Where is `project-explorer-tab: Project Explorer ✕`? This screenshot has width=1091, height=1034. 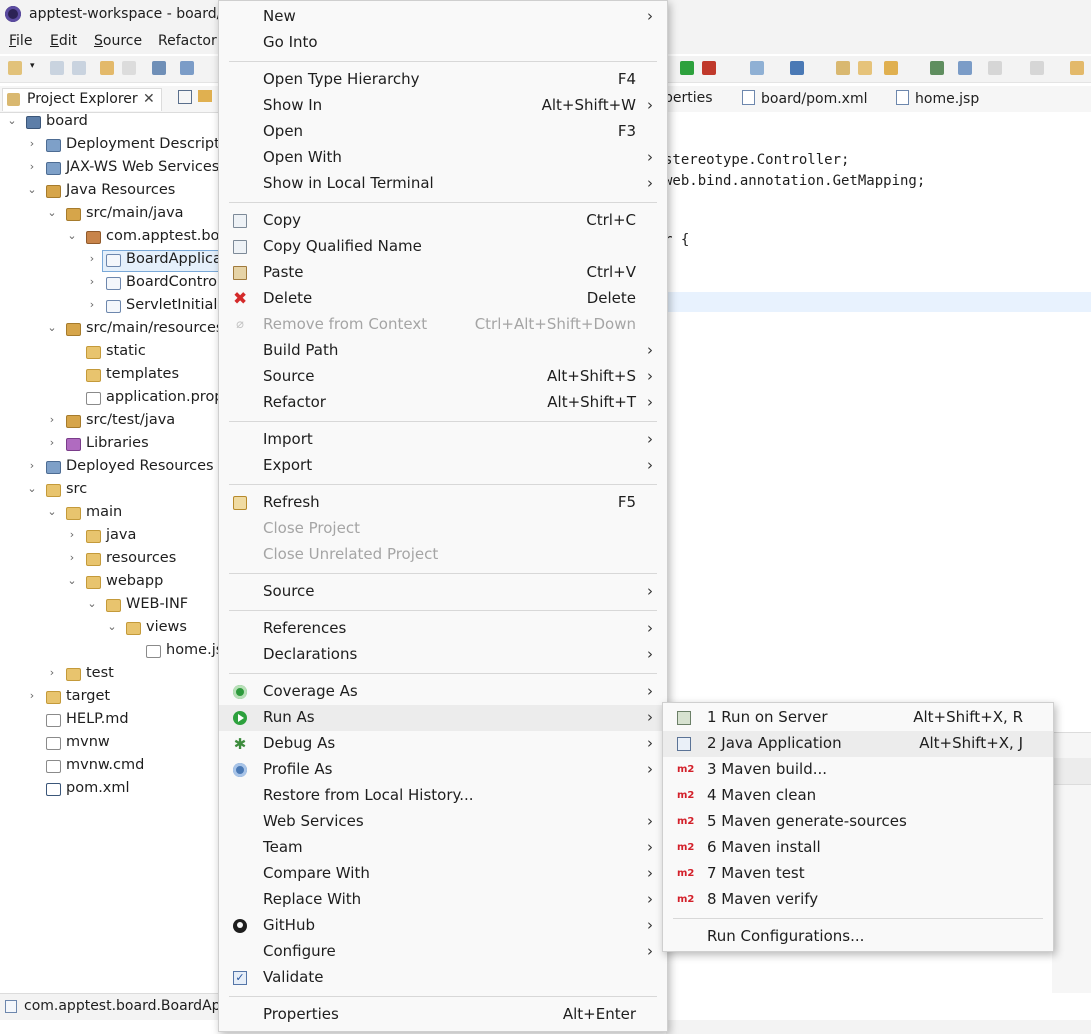 project-explorer-tab: Project Explorer ✕ is located at coordinates (82, 99).